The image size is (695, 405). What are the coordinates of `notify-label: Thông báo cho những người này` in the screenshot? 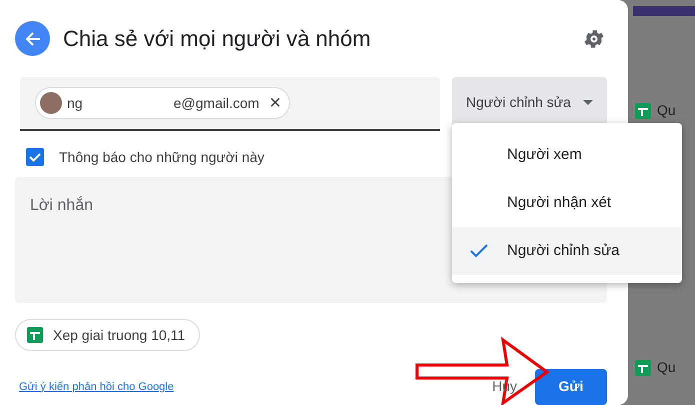 It's located at (161, 157).